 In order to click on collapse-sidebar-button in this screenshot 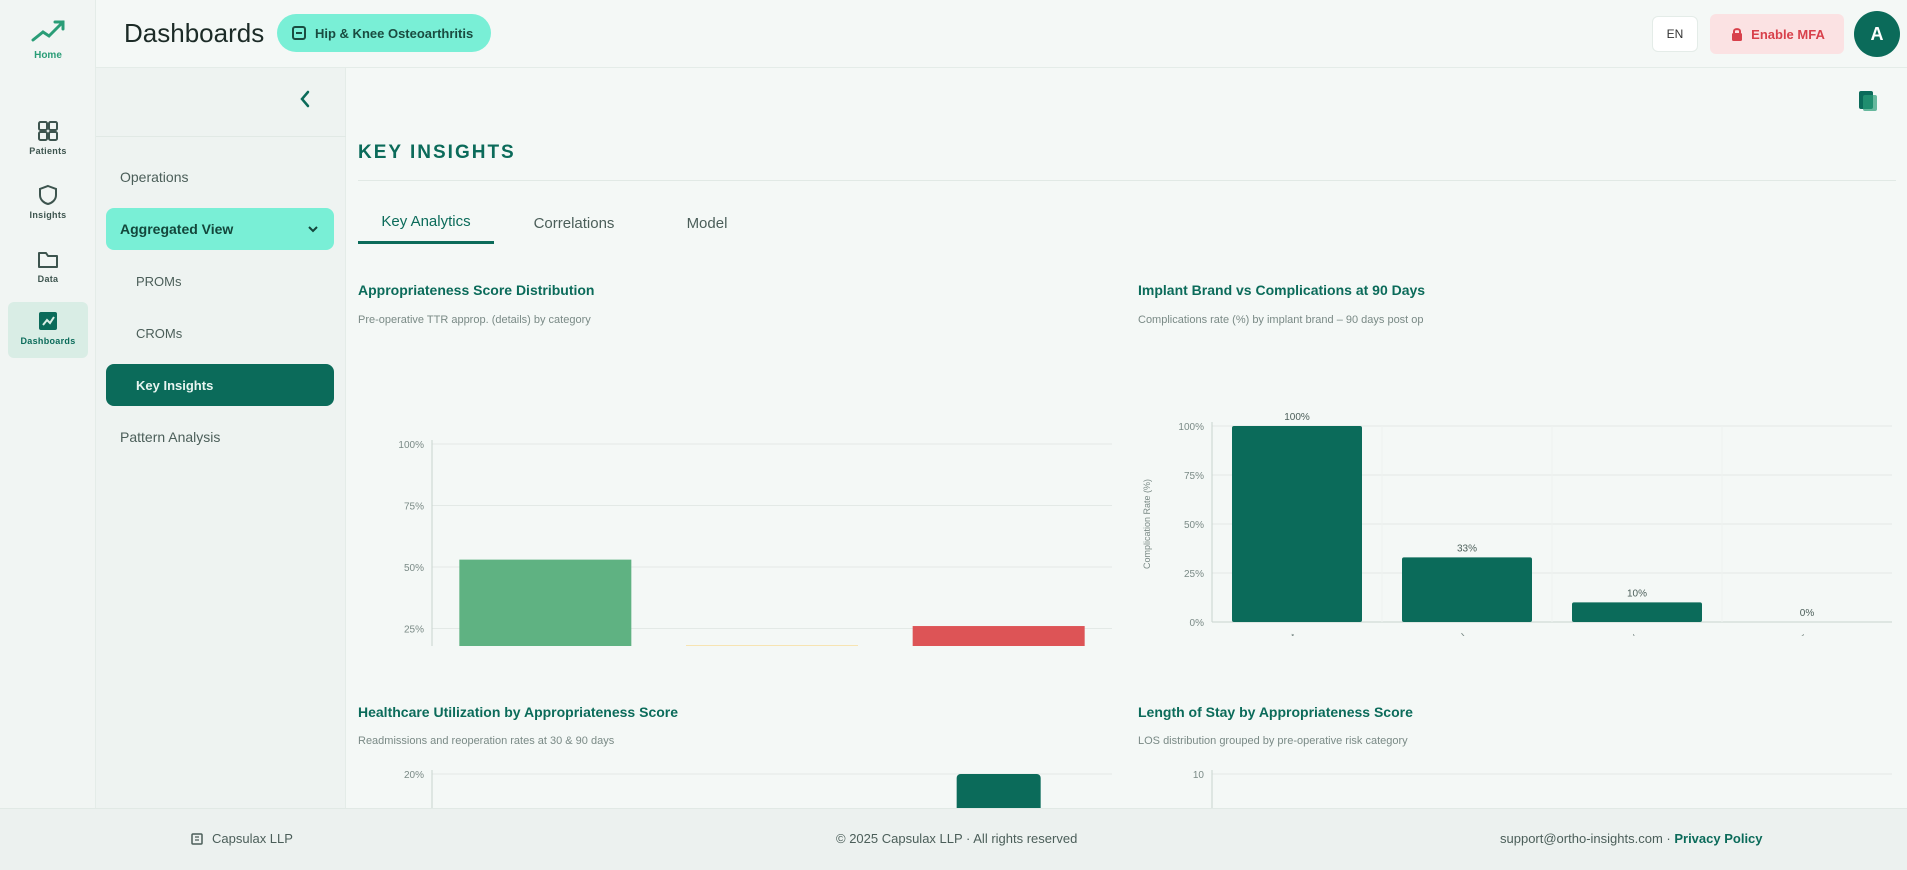, I will do `click(305, 99)`.